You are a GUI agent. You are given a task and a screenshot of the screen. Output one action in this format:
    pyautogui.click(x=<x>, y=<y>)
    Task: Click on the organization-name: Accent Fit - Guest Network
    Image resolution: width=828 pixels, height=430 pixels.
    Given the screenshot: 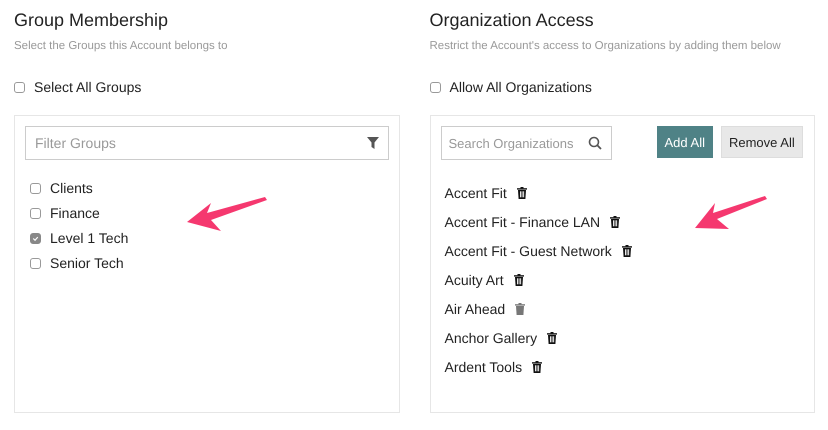 What is the action you would take?
    pyautogui.click(x=528, y=250)
    